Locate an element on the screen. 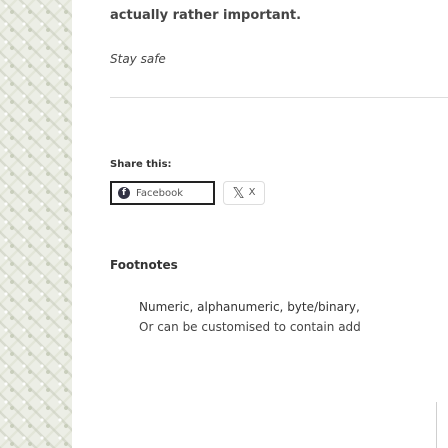 Image resolution: width=448 pixels, height=448 pixels. signoff-text: Stay safe is located at coordinates (138, 59).